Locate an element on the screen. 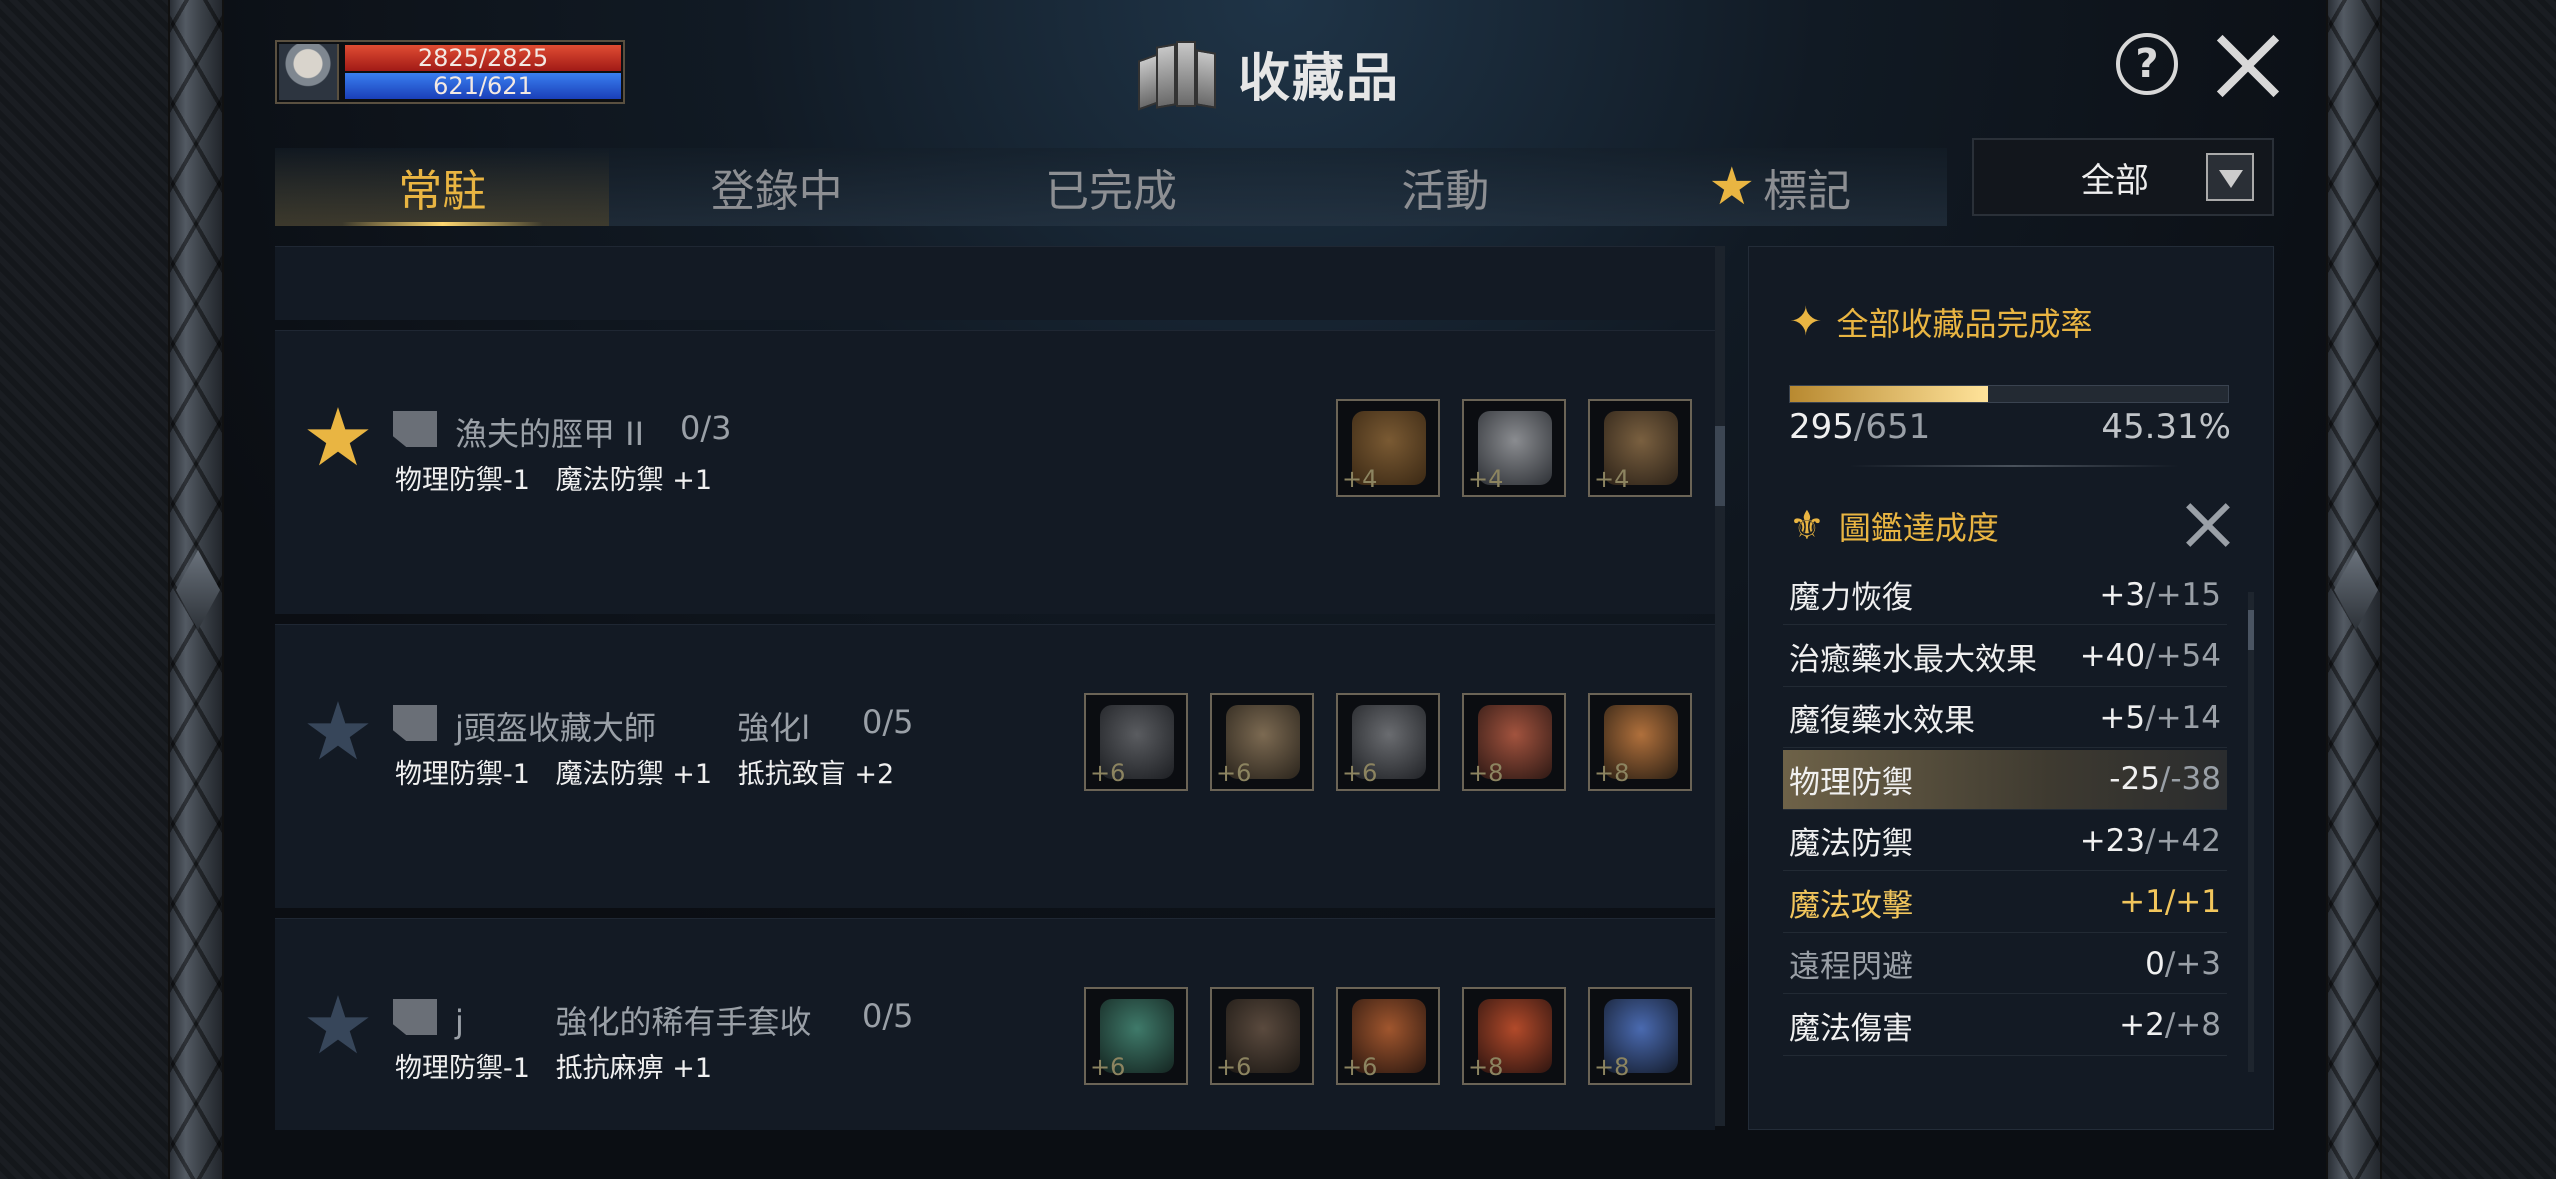 The image size is (2556, 1179). tab-registering: 登錄中 is located at coordinates (776, 187).